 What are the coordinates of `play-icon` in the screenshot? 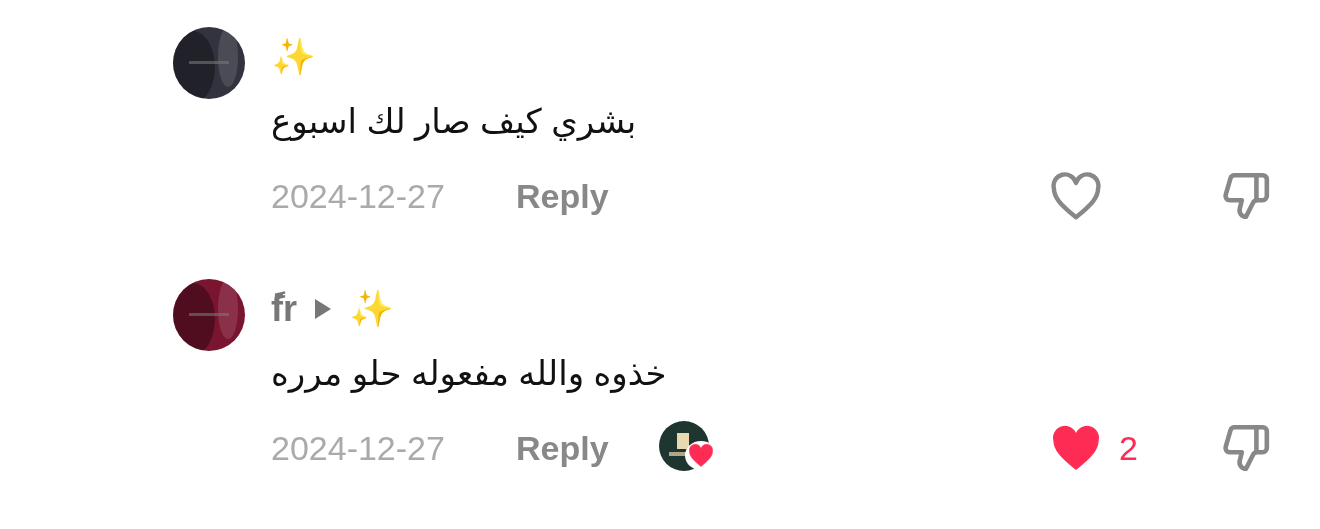 It's located at (323, 309).